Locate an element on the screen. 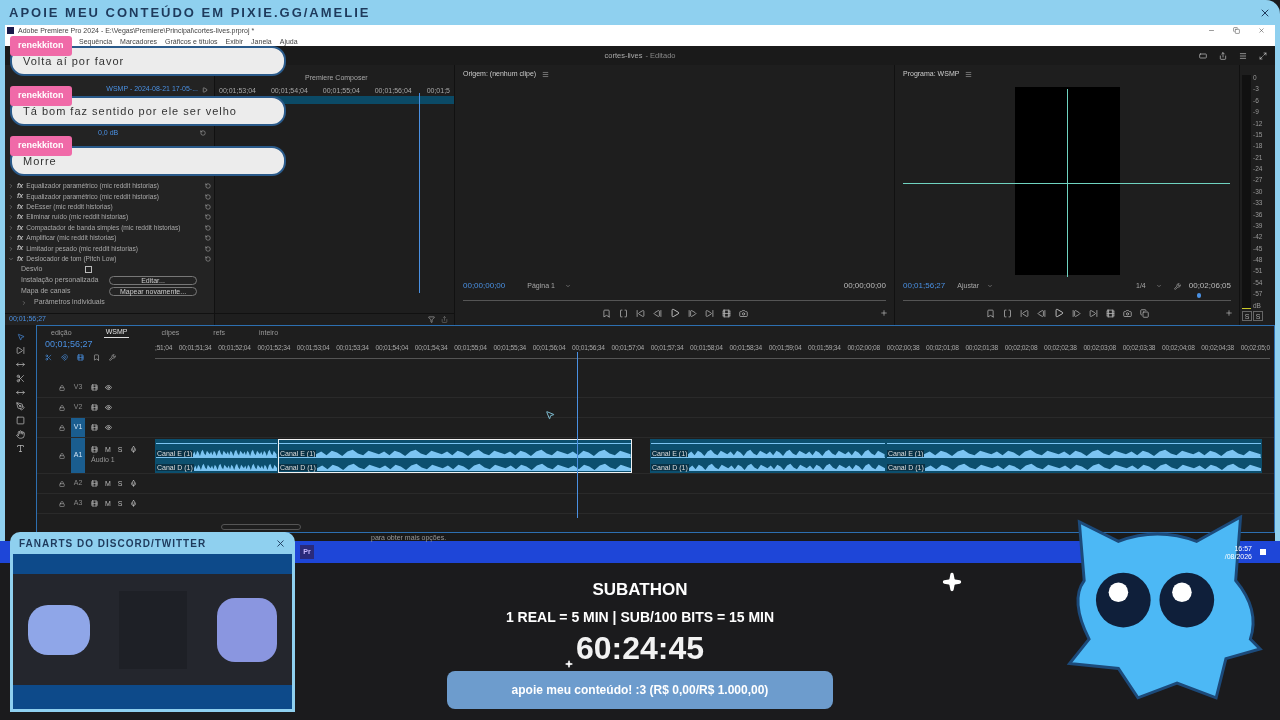 This screenshot has height=720, width=1280. cursor-icon is located at coordinates (550, 415).